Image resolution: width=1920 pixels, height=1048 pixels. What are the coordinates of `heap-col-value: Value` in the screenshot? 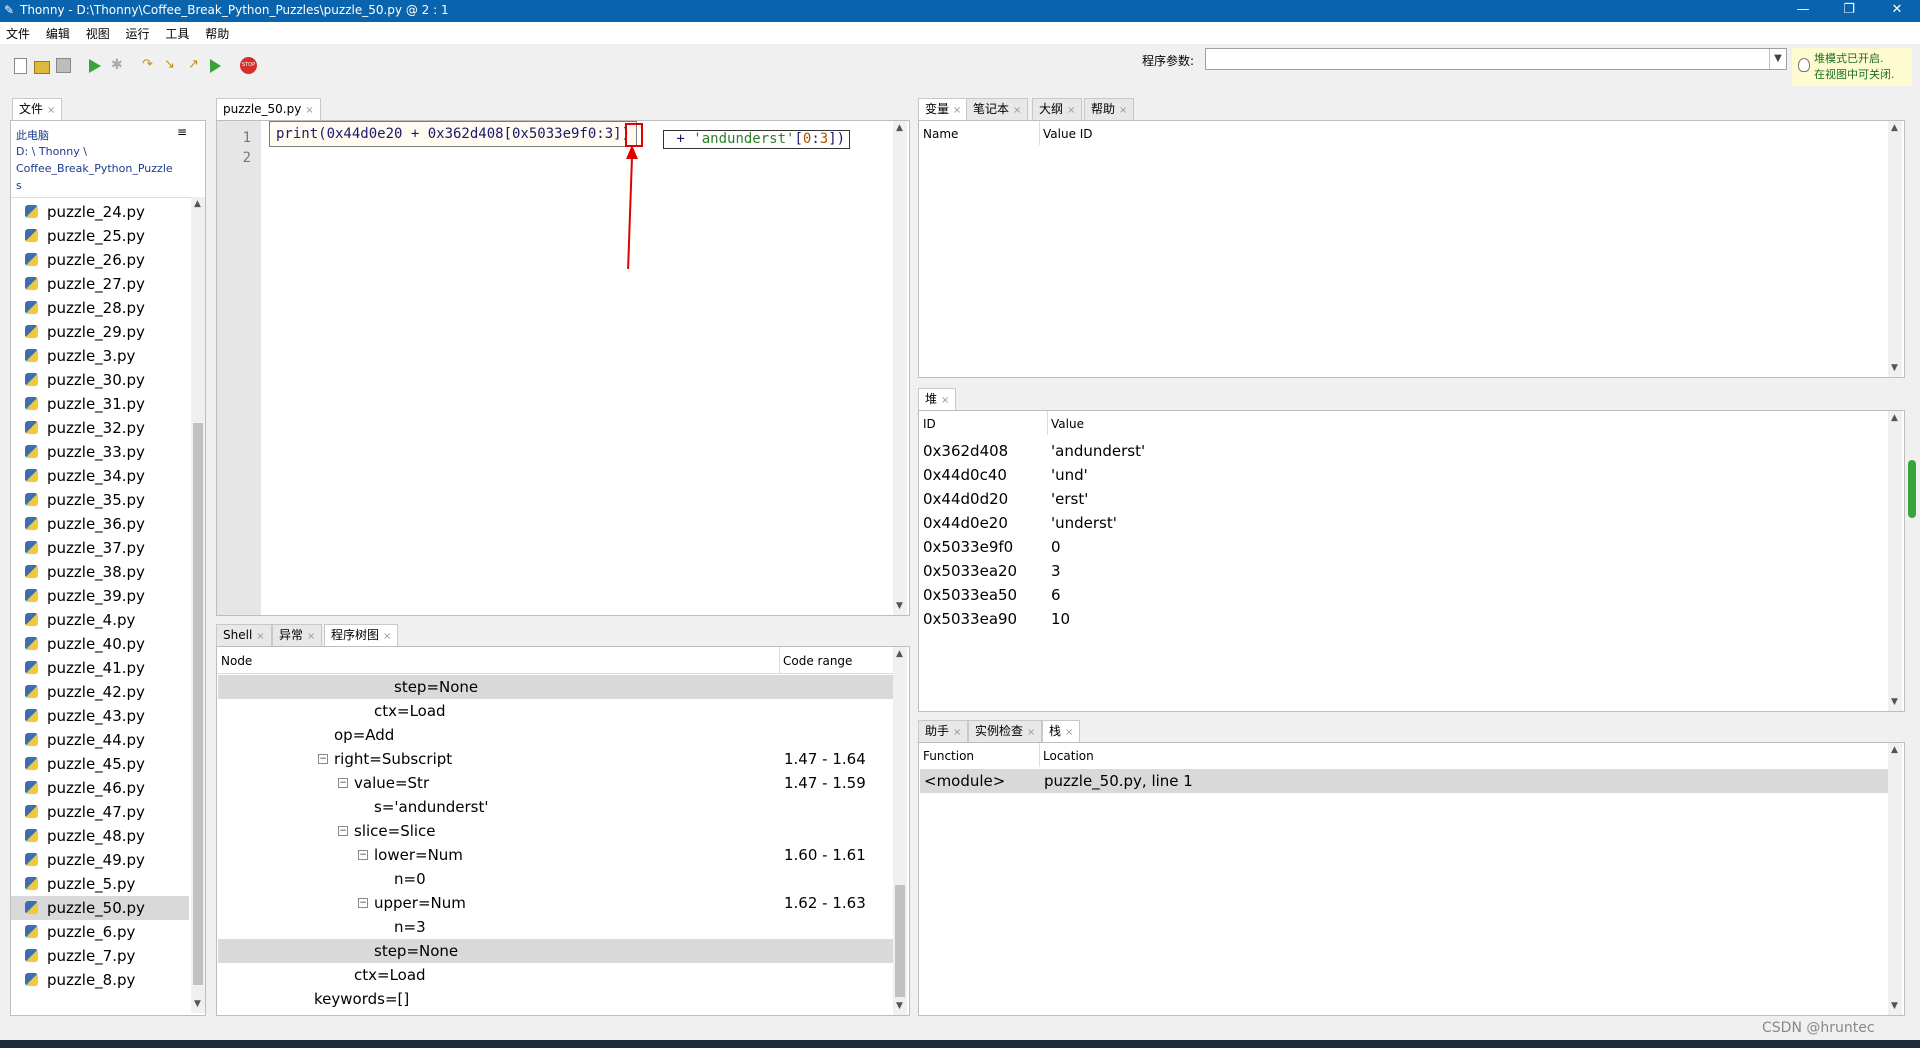 It's located at (1067, 424).